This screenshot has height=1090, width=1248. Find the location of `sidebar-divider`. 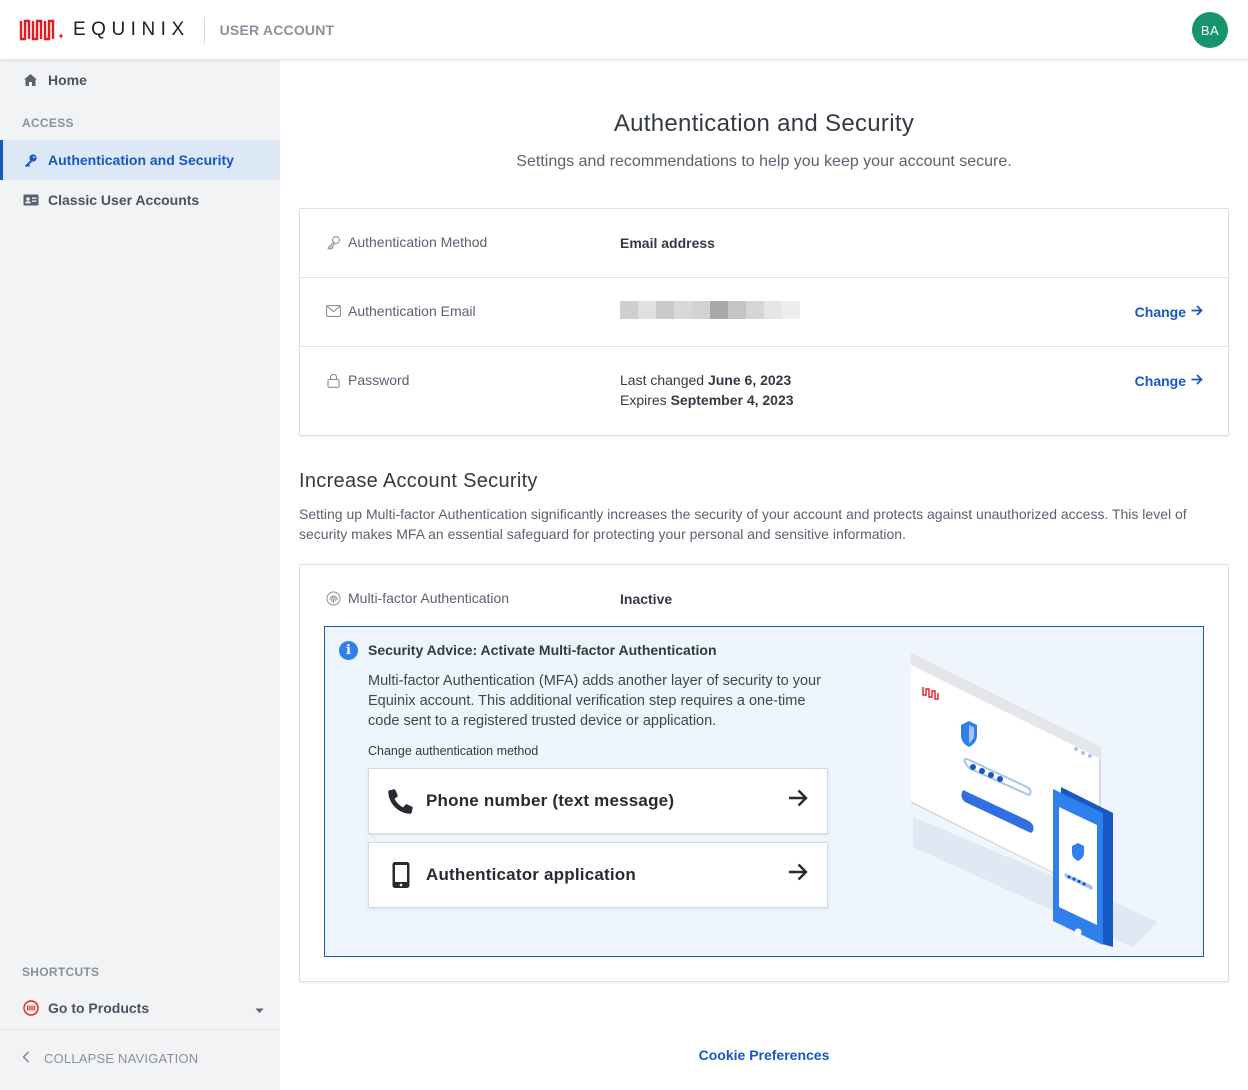

sidebar-divider is located at coordinates (140, 1029).